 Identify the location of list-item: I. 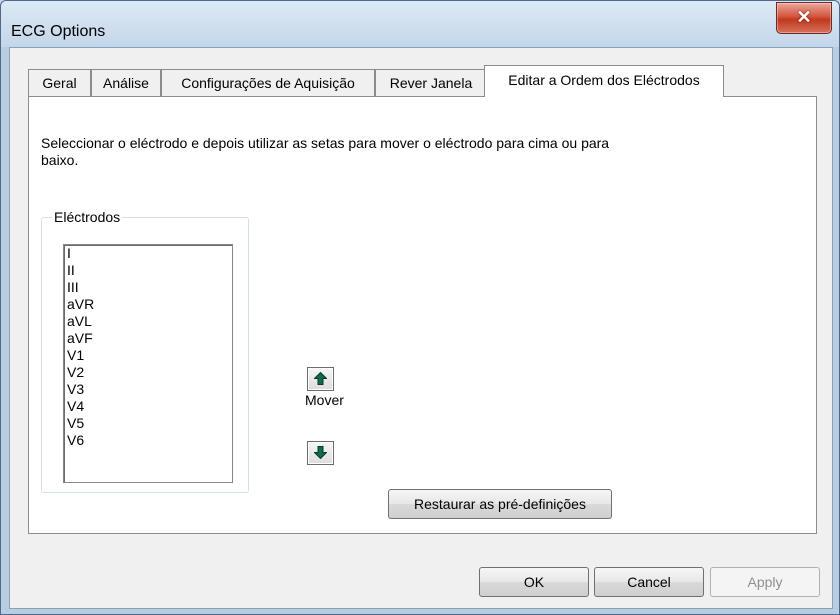
(148, 253).